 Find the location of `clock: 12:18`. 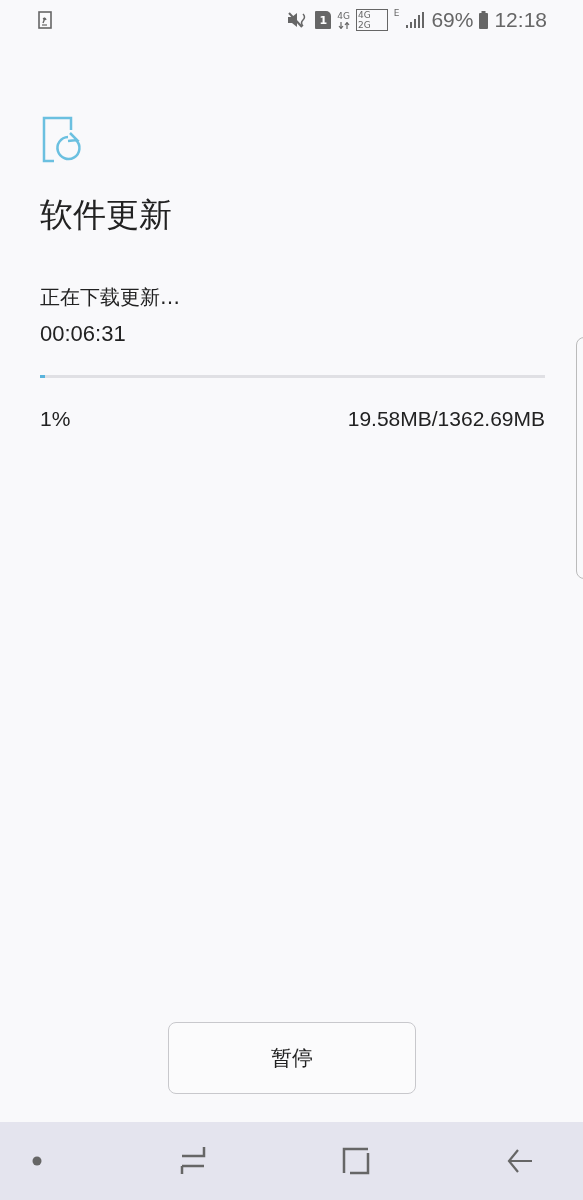

clock: 12:18 is located at coordinates (520, 20).